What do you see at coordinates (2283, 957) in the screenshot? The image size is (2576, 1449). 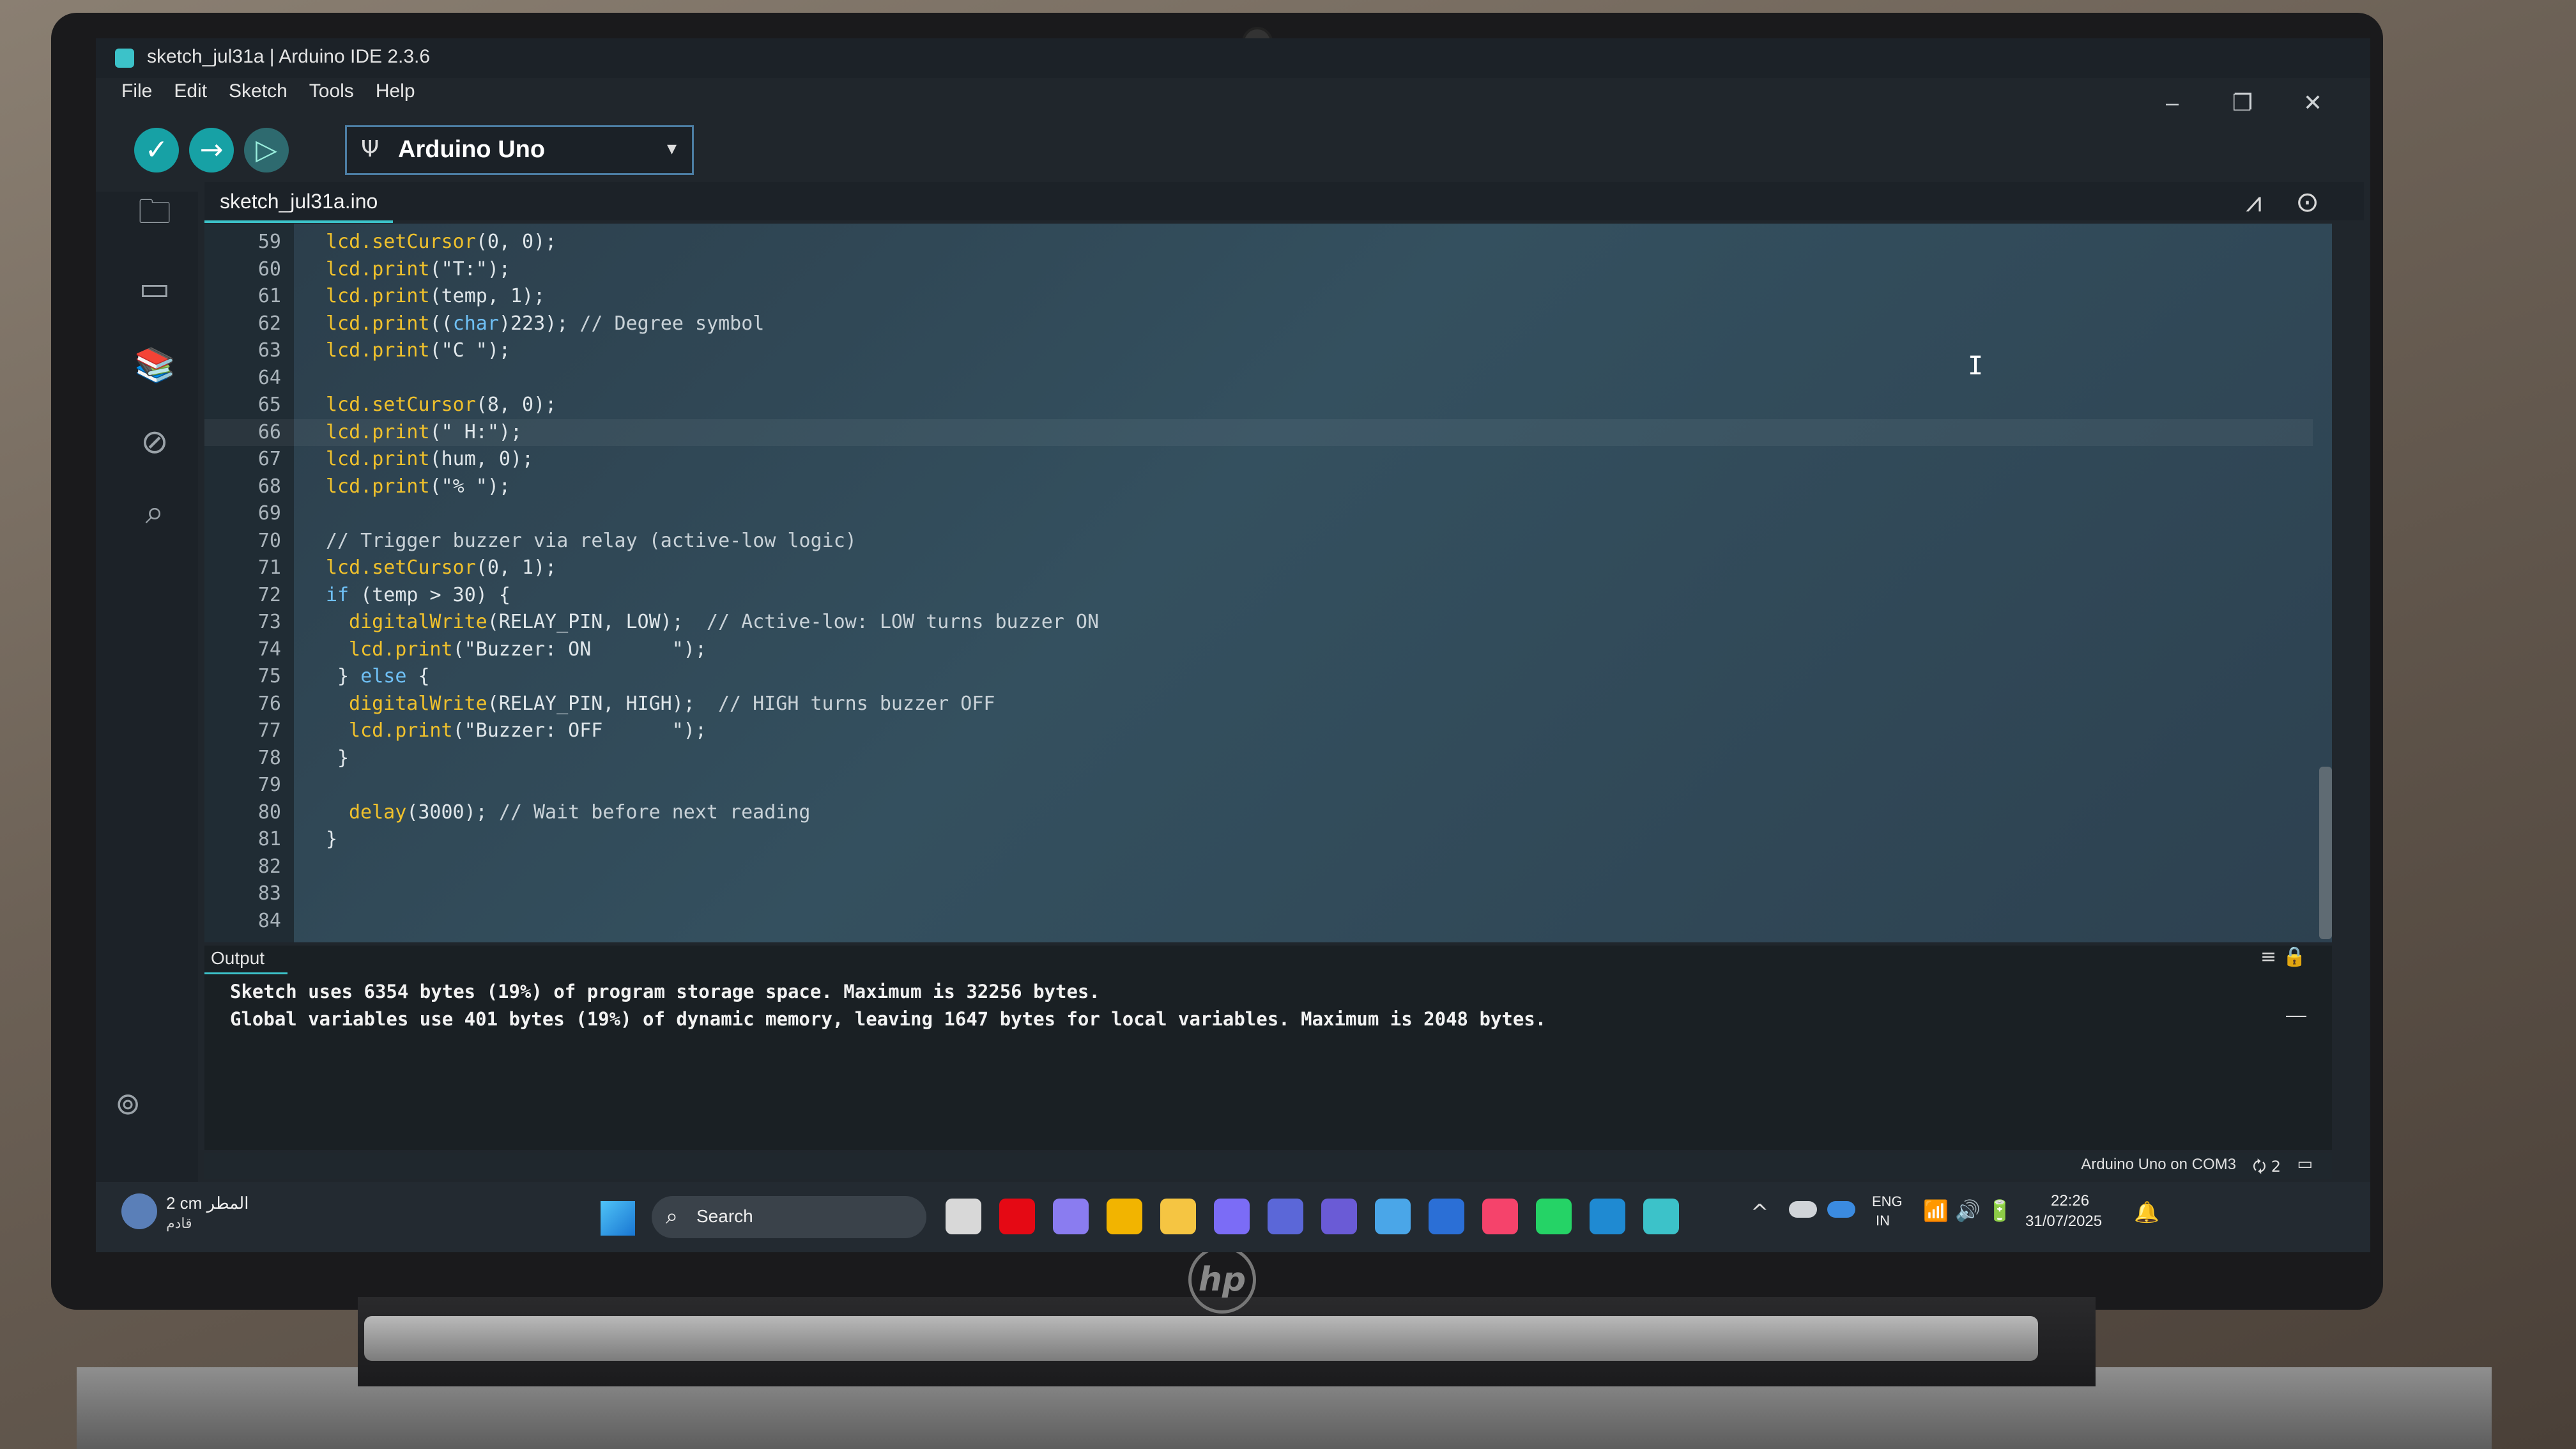 I see `output-toolbar-icons: ≡ 🔒` at bounding box center [2283, 957].